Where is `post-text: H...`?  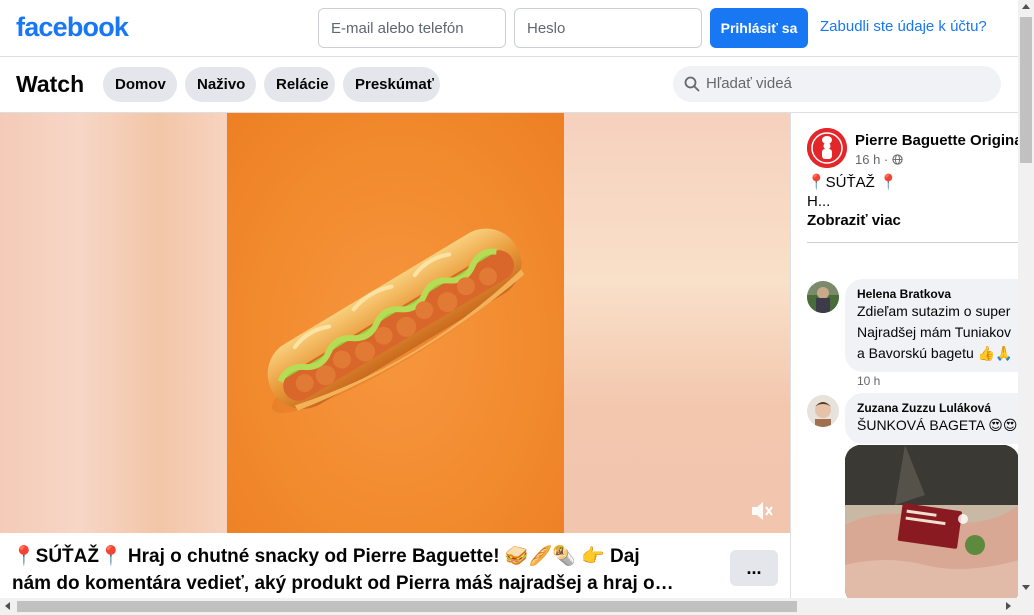
post-text: H... is located at coordinates (819, 201).